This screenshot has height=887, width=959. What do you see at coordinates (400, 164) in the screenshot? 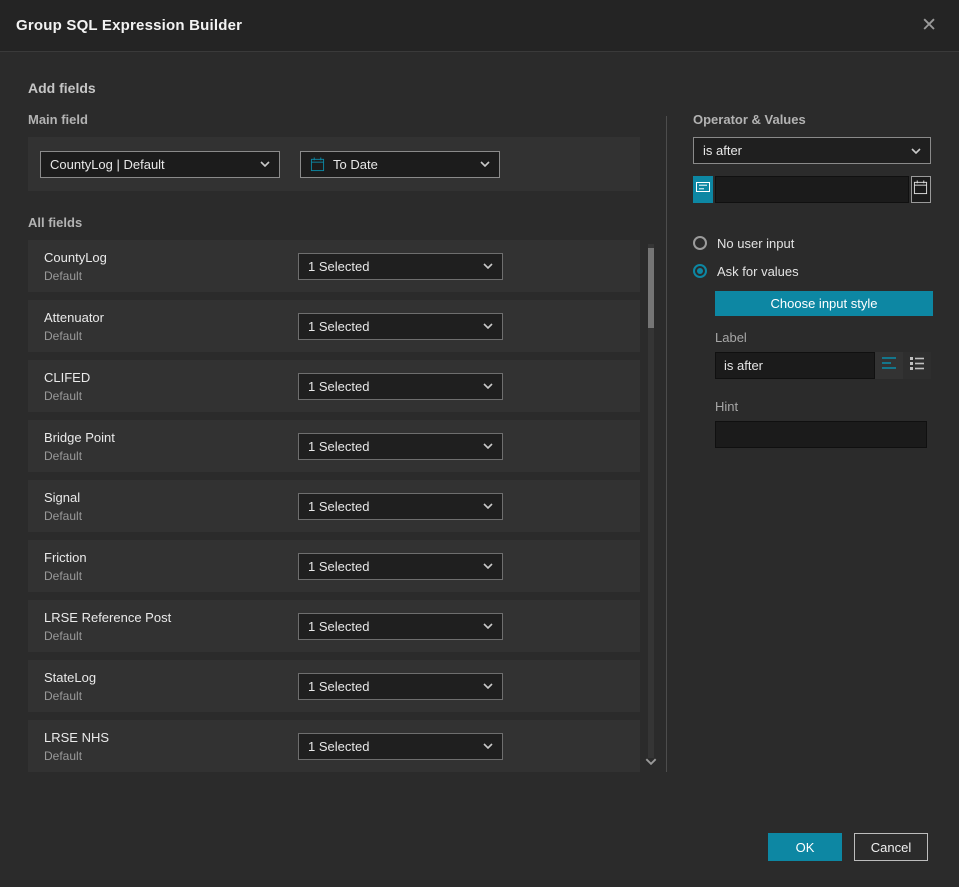
I see `main-field-date-dropdown: To Date` at bounding box center [400, 164].